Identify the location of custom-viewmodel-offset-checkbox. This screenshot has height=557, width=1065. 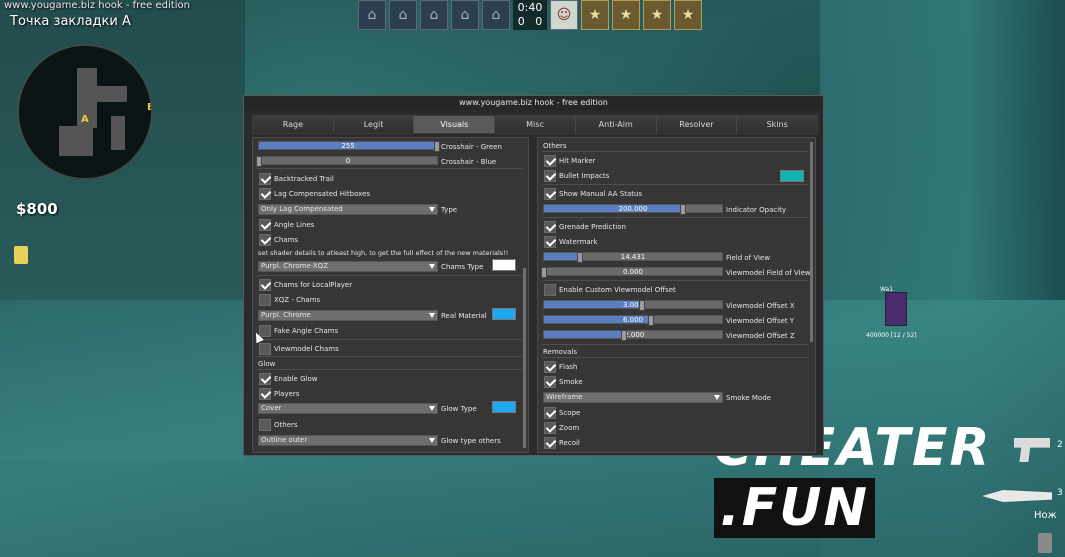
(550, 290).